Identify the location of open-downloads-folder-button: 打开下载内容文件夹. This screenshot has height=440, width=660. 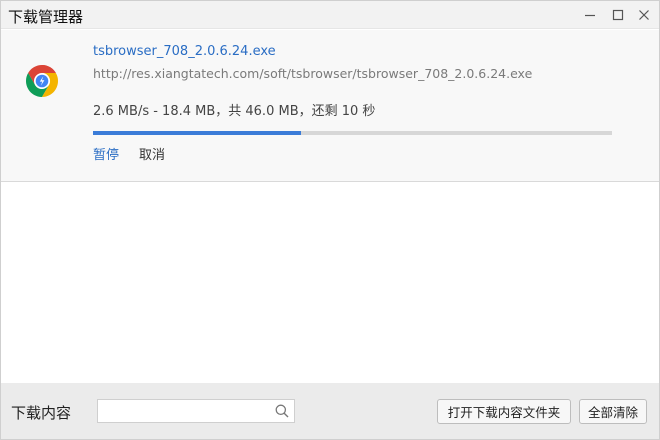
(504, 411).